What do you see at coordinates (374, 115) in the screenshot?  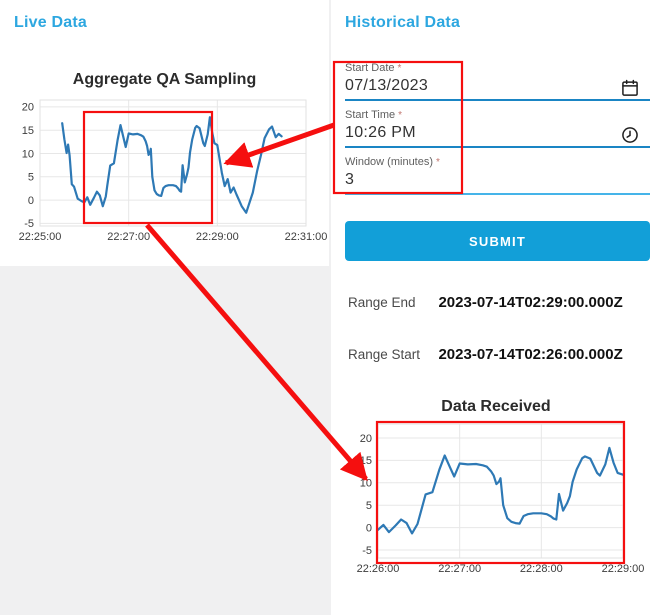 I see `start-time-label: Start Time *` at bounding box center [374, 115].